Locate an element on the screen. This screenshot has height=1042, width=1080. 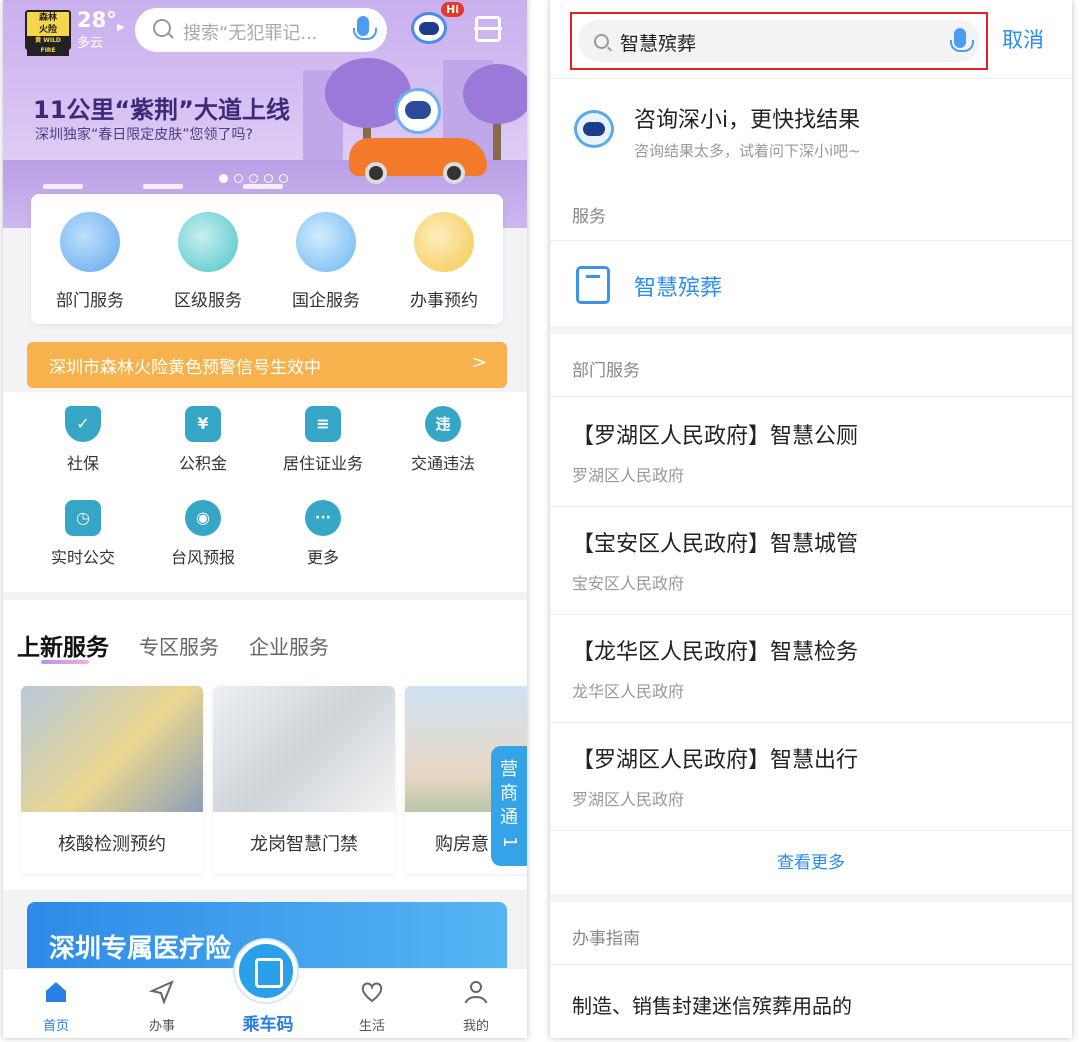
service-category-card: 部门服务 区级服务 国企服务 办事预约 is located at coordinates (267, 259).